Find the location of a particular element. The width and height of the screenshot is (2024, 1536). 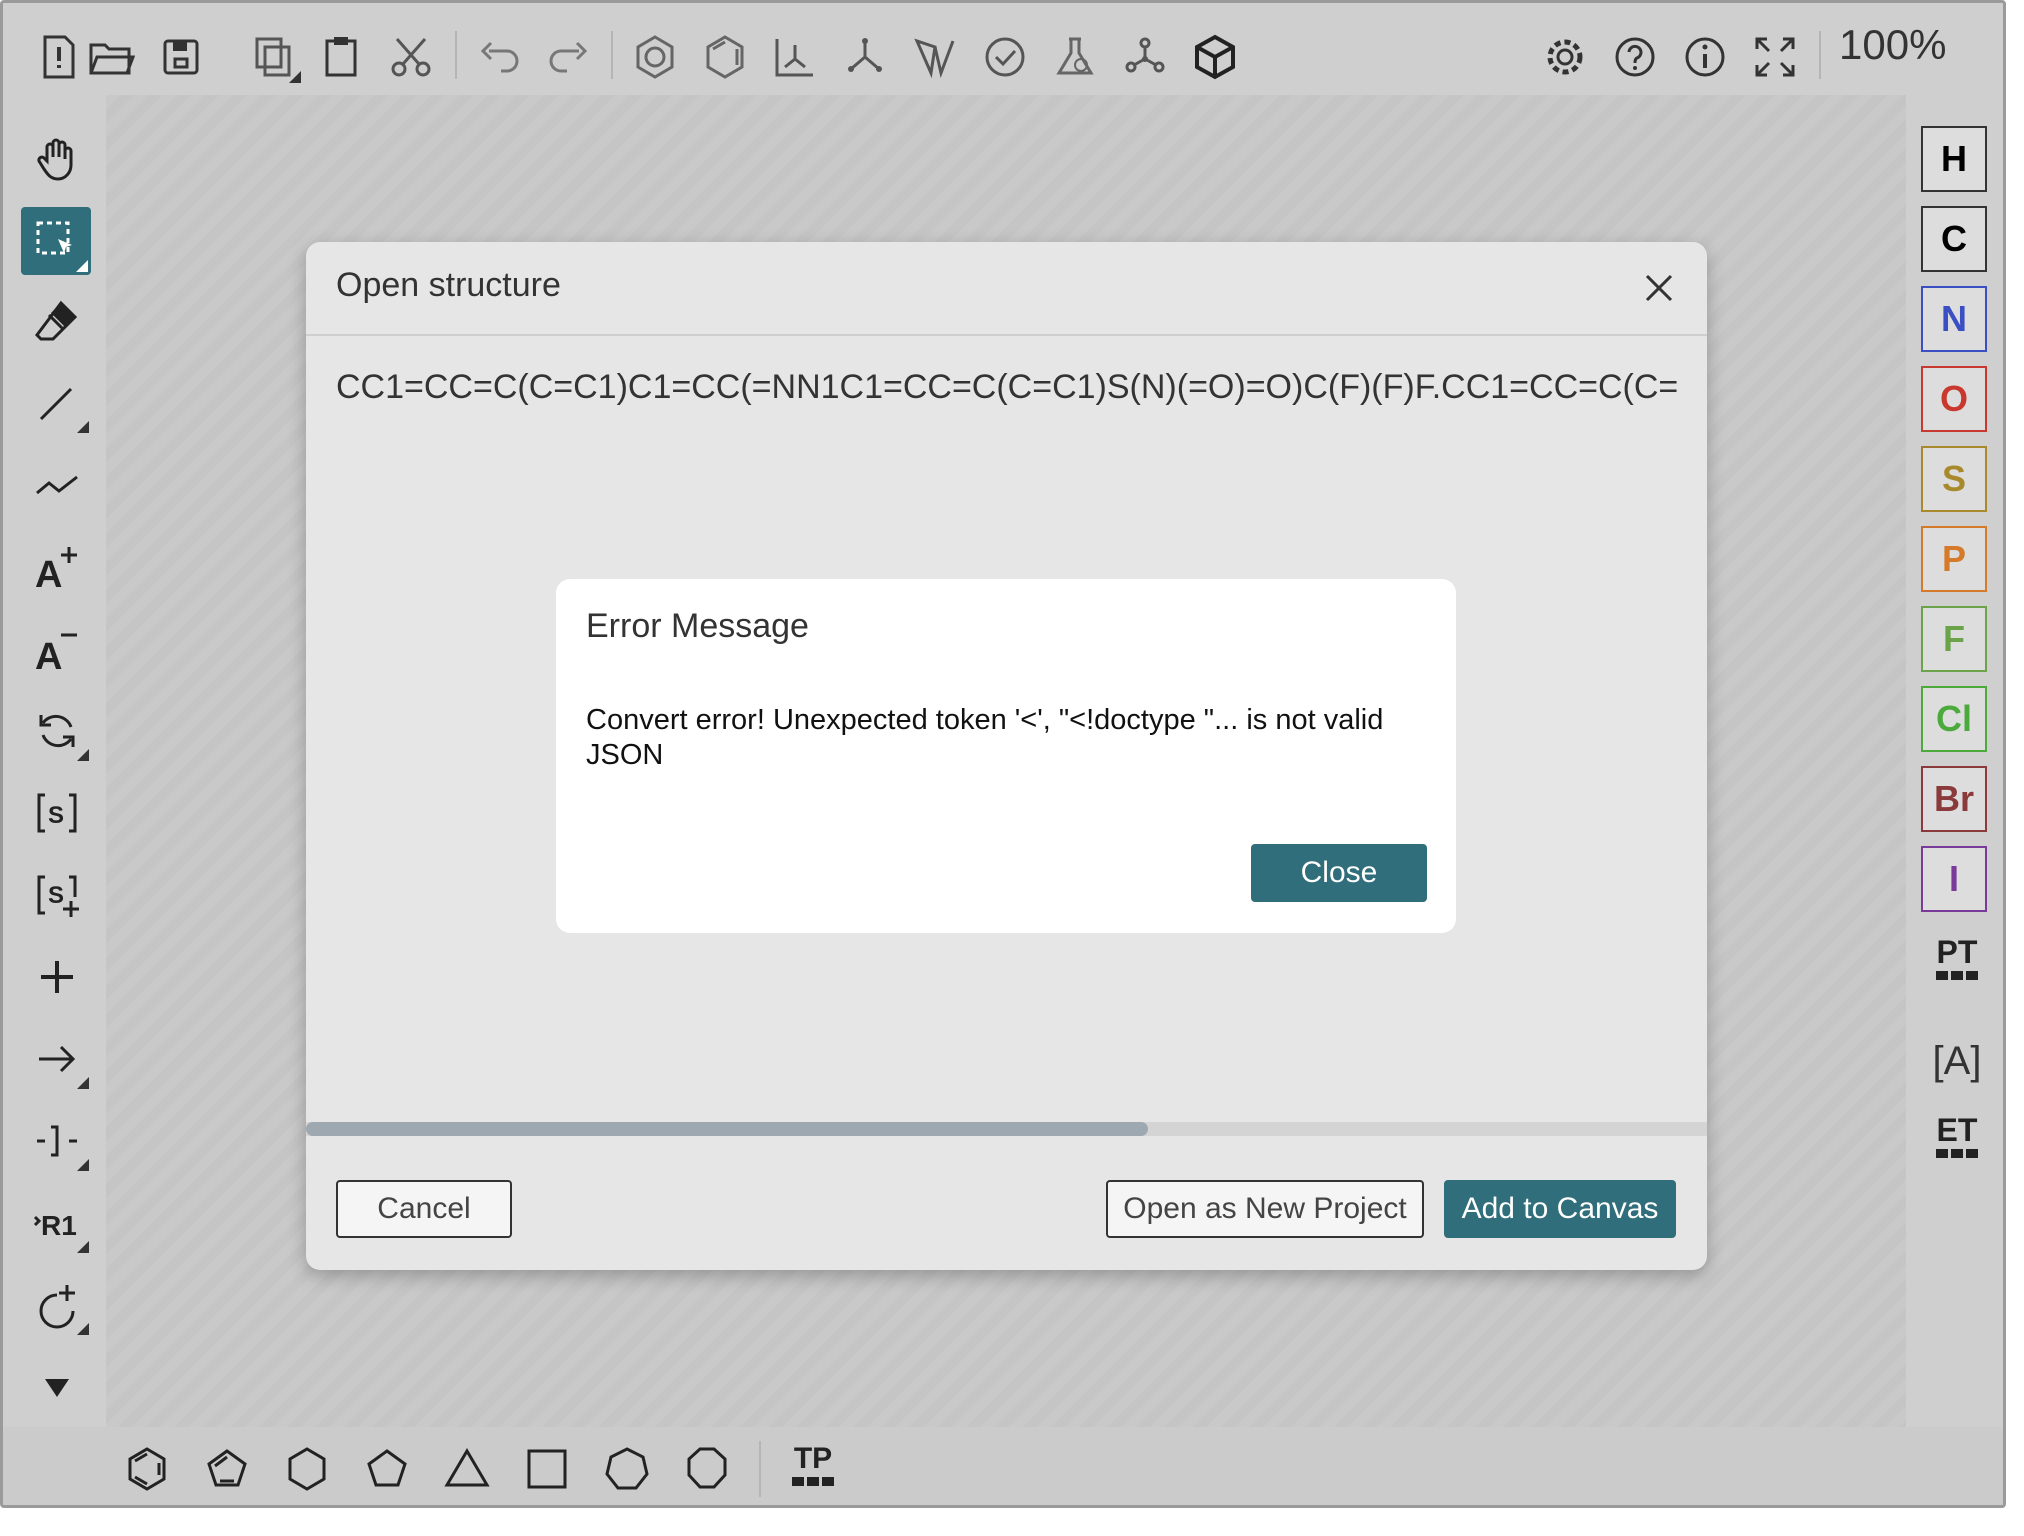

rotate-icon is located at coordinates (59, 732).